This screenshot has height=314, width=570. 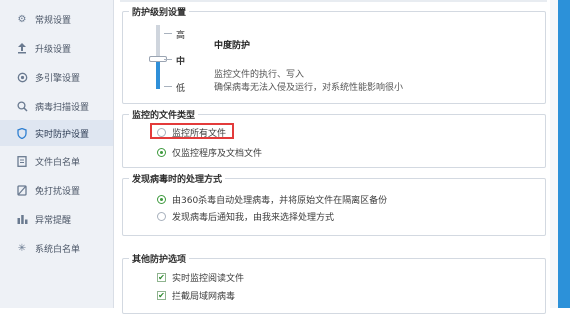 What do you see at coordinates (181, 36) in the screenshot?
I see `level-label-high: 高` at bounding box center [181, 36].